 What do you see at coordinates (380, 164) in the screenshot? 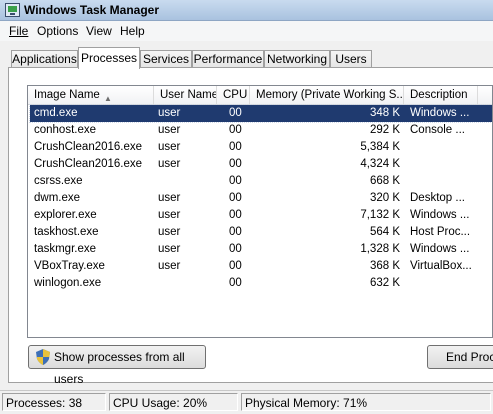
I see `cell-memory: 4,324 K` at bounding box center [380, 164].